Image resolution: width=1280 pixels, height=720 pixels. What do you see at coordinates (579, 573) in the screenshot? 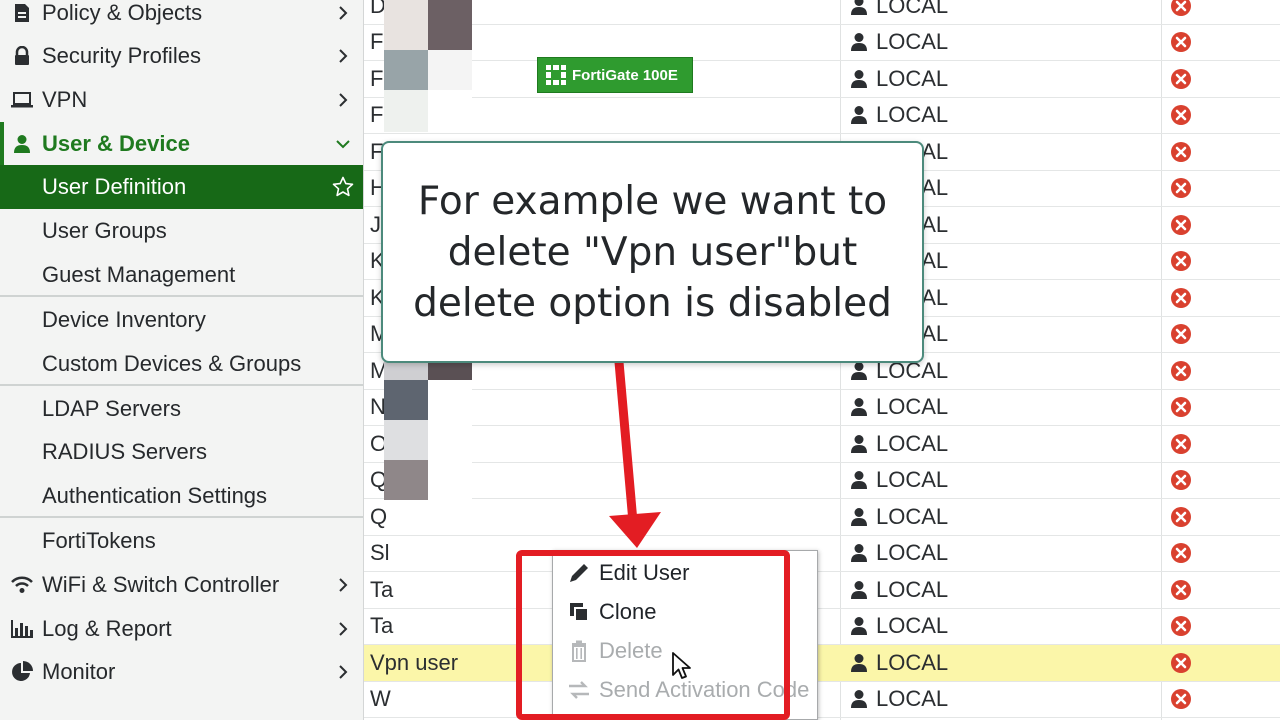
I see `pencil-icon` at bounding box center [579, 573].